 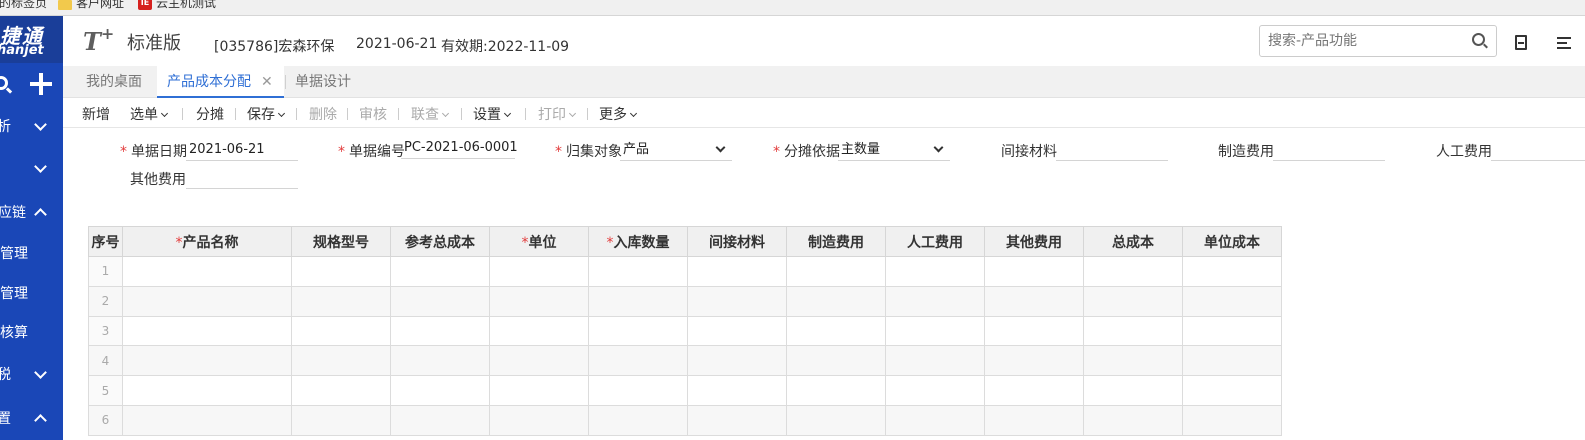 I want to click on bookmark-customer-urls: 客户网址, so click(x=91, y=5).